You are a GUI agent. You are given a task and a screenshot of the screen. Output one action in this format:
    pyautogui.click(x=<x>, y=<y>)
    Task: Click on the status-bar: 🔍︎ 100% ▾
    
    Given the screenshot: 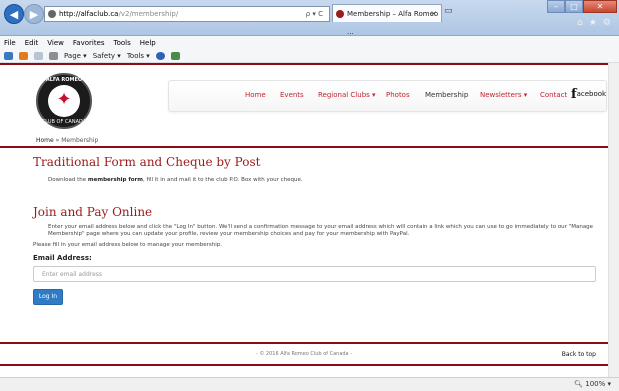 What is the action you would take?
    pyautogui.click(x=309, y=384)
    